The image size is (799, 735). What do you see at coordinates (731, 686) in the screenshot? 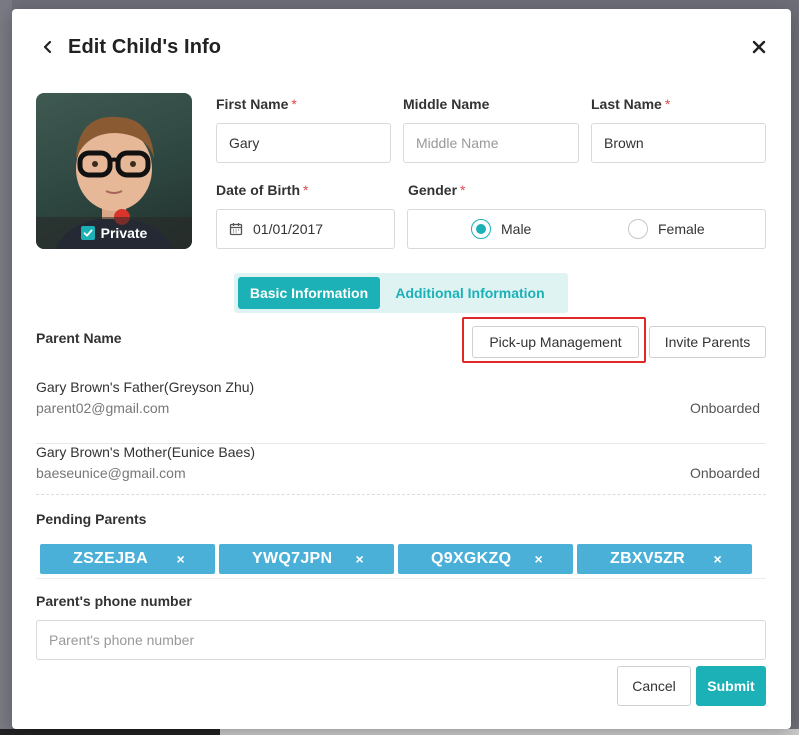
I see `submit-button: Submit` at bounding box center [731, 686].